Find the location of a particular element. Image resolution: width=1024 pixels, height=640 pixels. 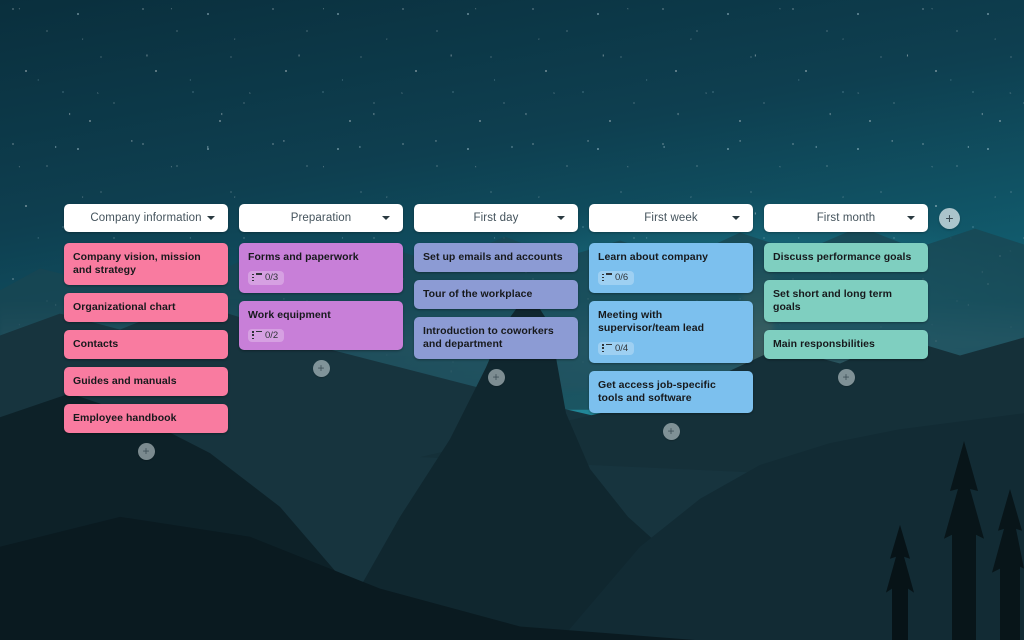

card-title: Discuss performance goals is located at coordinates (842, 257).